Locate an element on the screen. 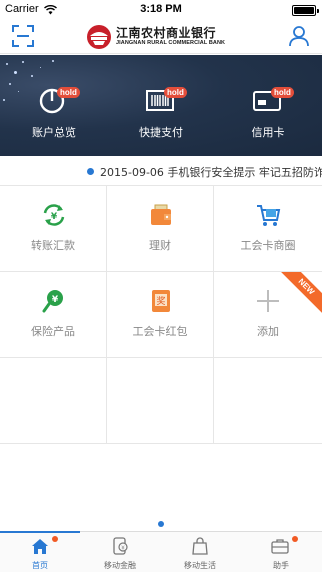 The width and height of the screenshot is (322, 572). status-bar: Carrier 3:18 PM is located at coordinates (161, 10).